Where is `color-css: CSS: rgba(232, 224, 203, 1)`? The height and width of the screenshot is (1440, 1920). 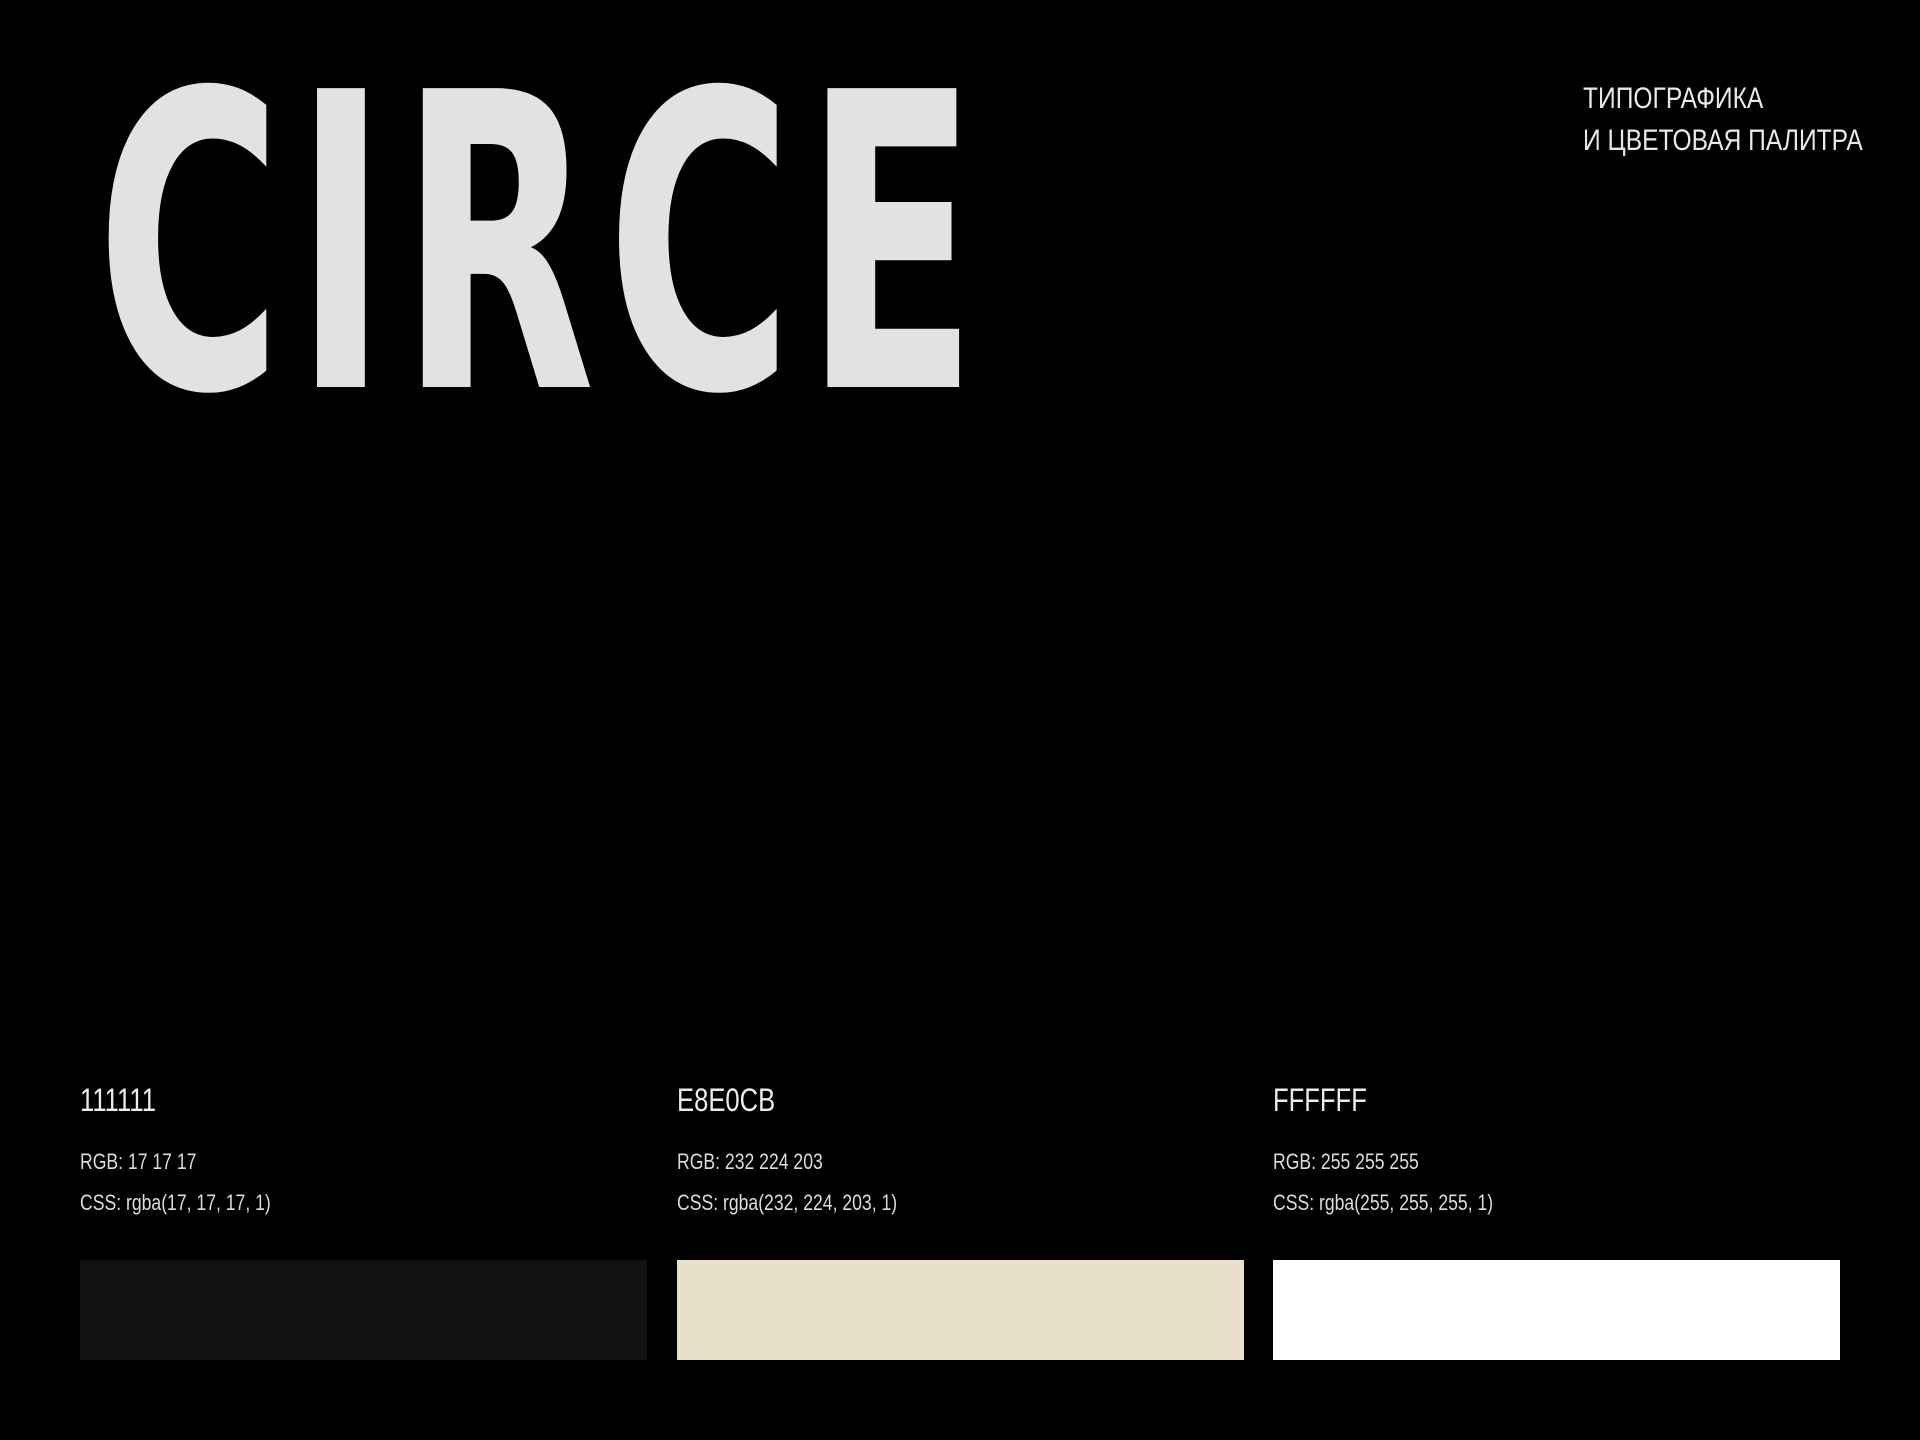
color-css: CSS: rgba(232, 224, 203, 1) is located at coordinates (787, 1202).